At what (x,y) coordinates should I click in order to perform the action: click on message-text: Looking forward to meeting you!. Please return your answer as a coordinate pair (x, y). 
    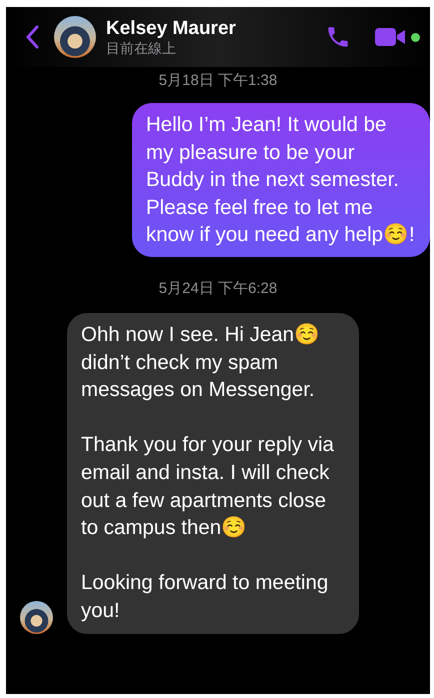
    Looking at the image, I should click on (205, 597).